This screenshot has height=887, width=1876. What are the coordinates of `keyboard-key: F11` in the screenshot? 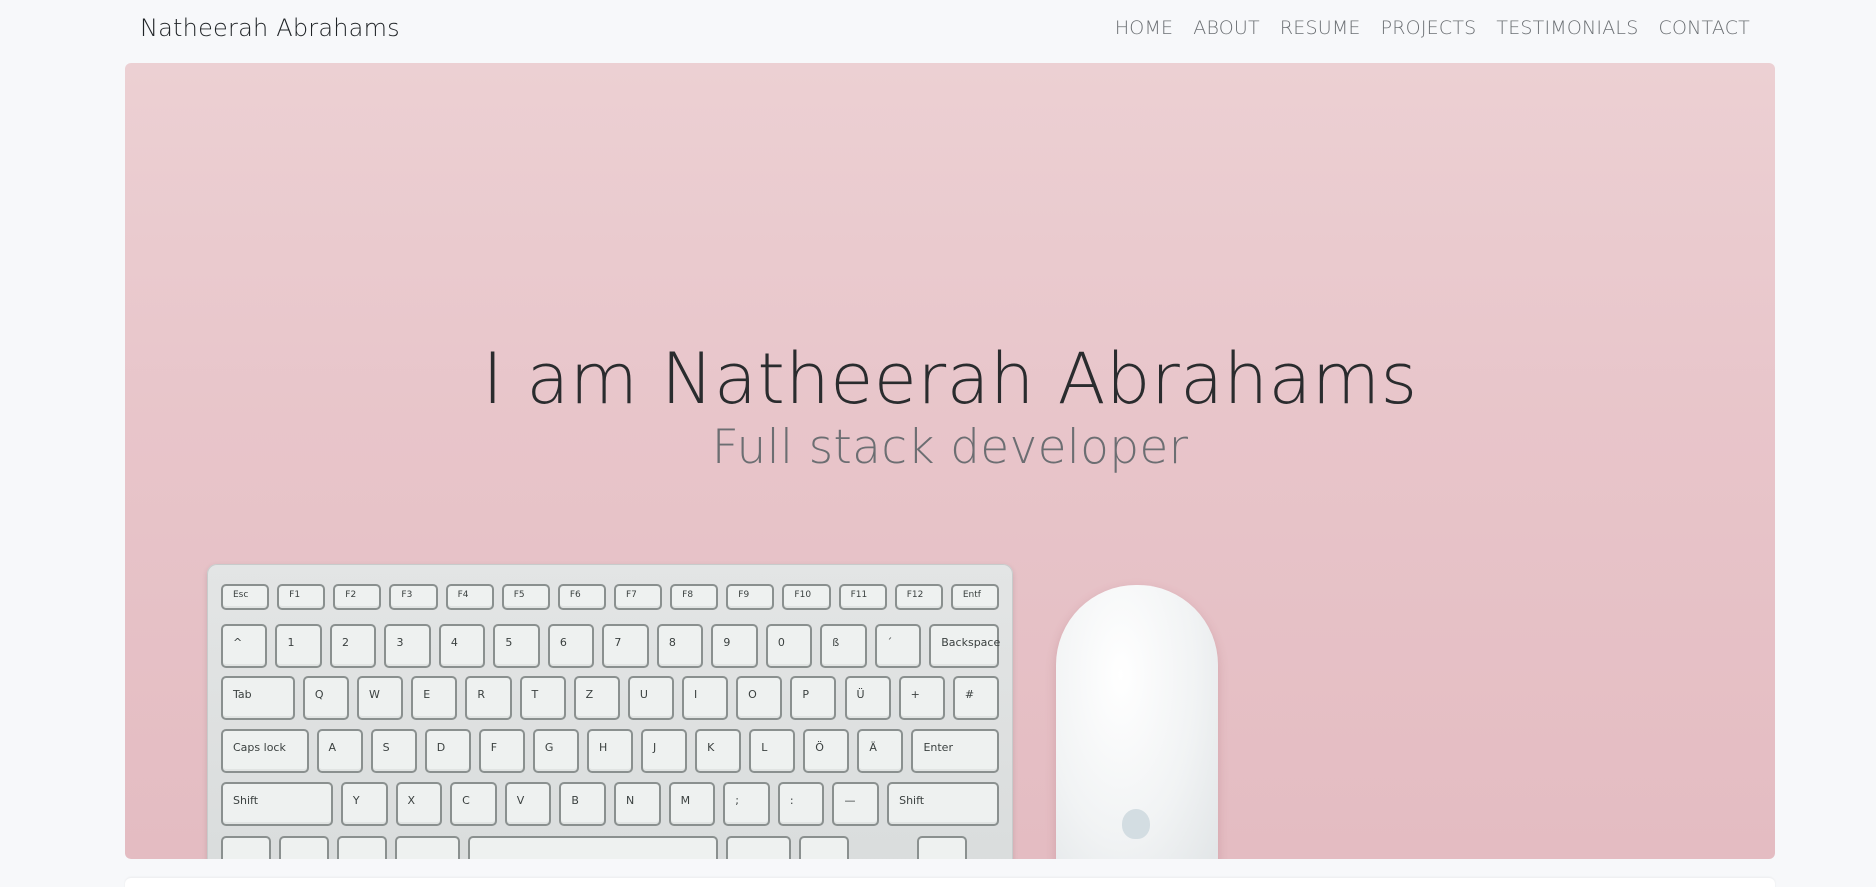 It's located at (862, 597).